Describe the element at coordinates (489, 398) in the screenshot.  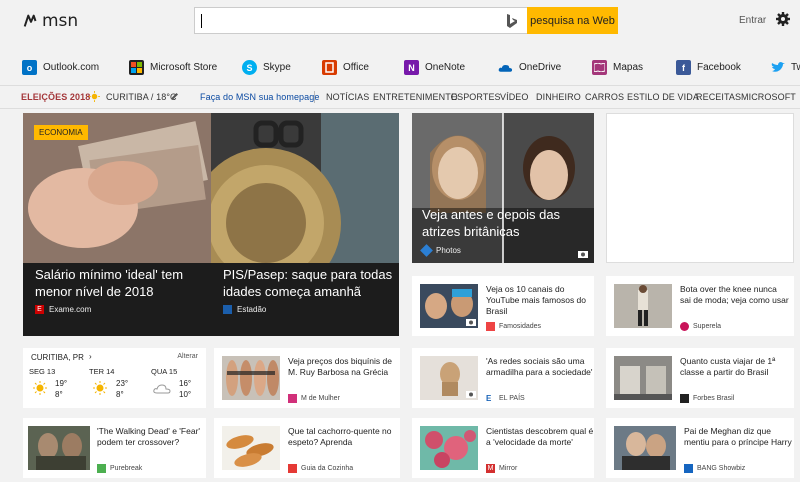
I see `el-pais-logo-icon: E` at that location.